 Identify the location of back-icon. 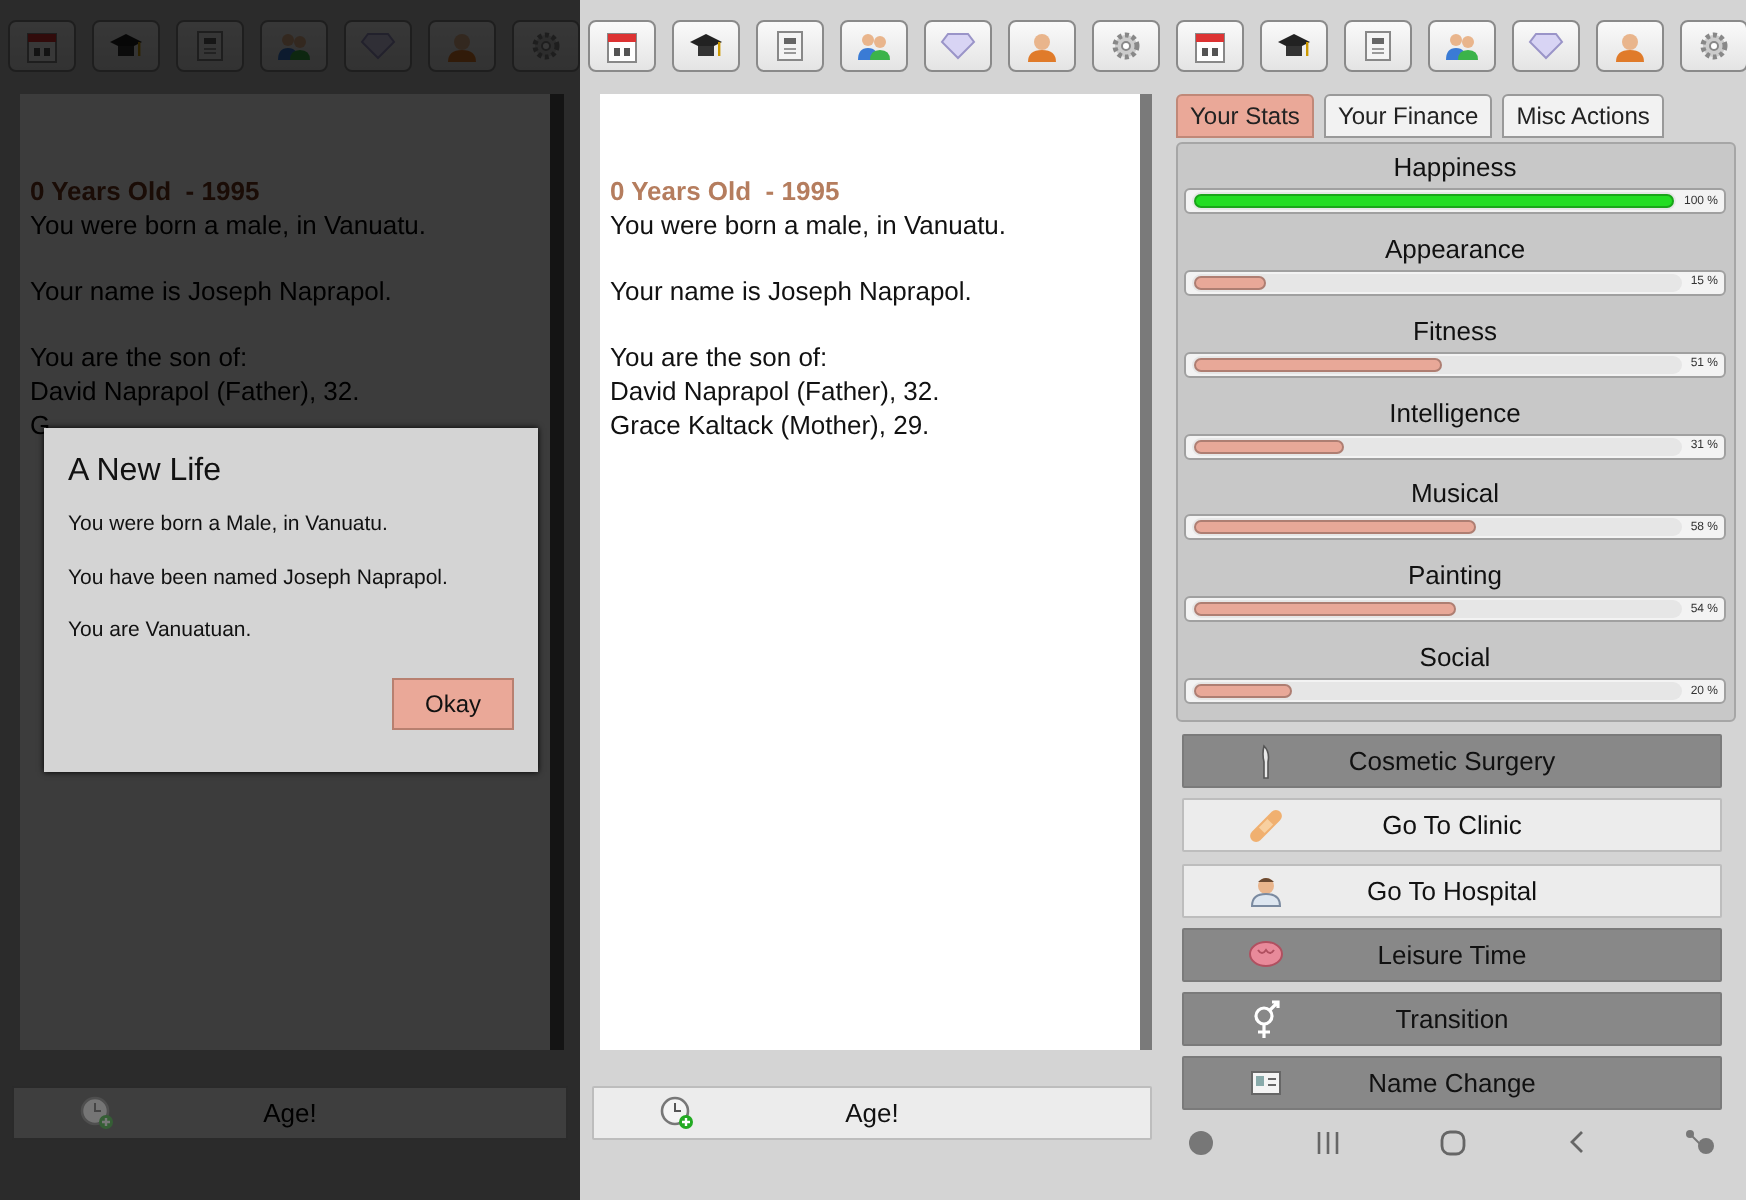
(1575, 1142).